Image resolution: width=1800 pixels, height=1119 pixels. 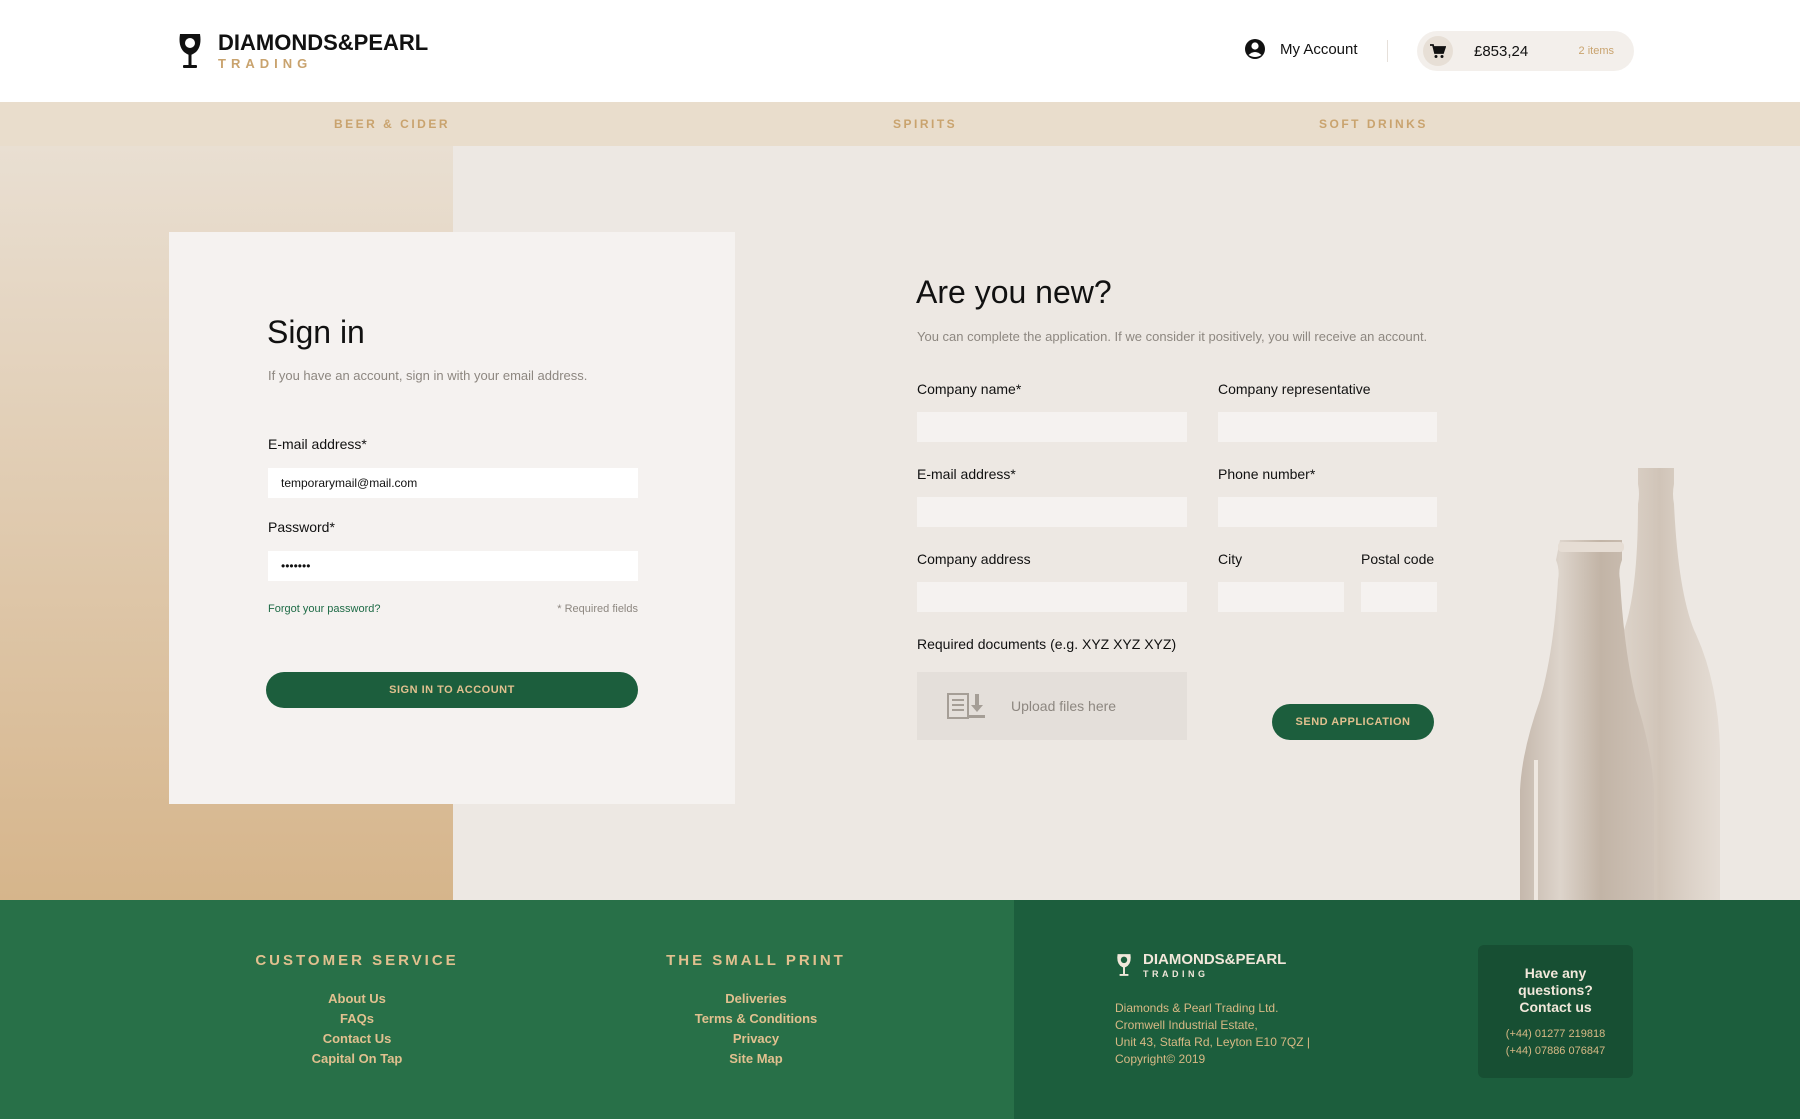 I want to click on company-name-input, so click(x=1052, y=427).